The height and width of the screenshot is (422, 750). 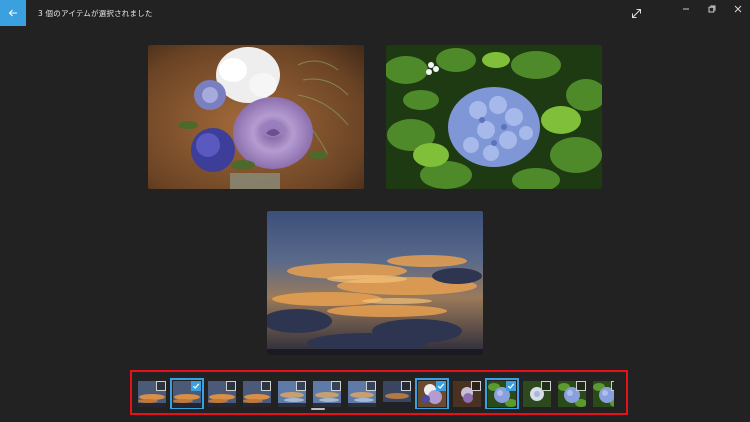 I want to click on filmstrip-scroll-indicator, so click(x=318, y=409).